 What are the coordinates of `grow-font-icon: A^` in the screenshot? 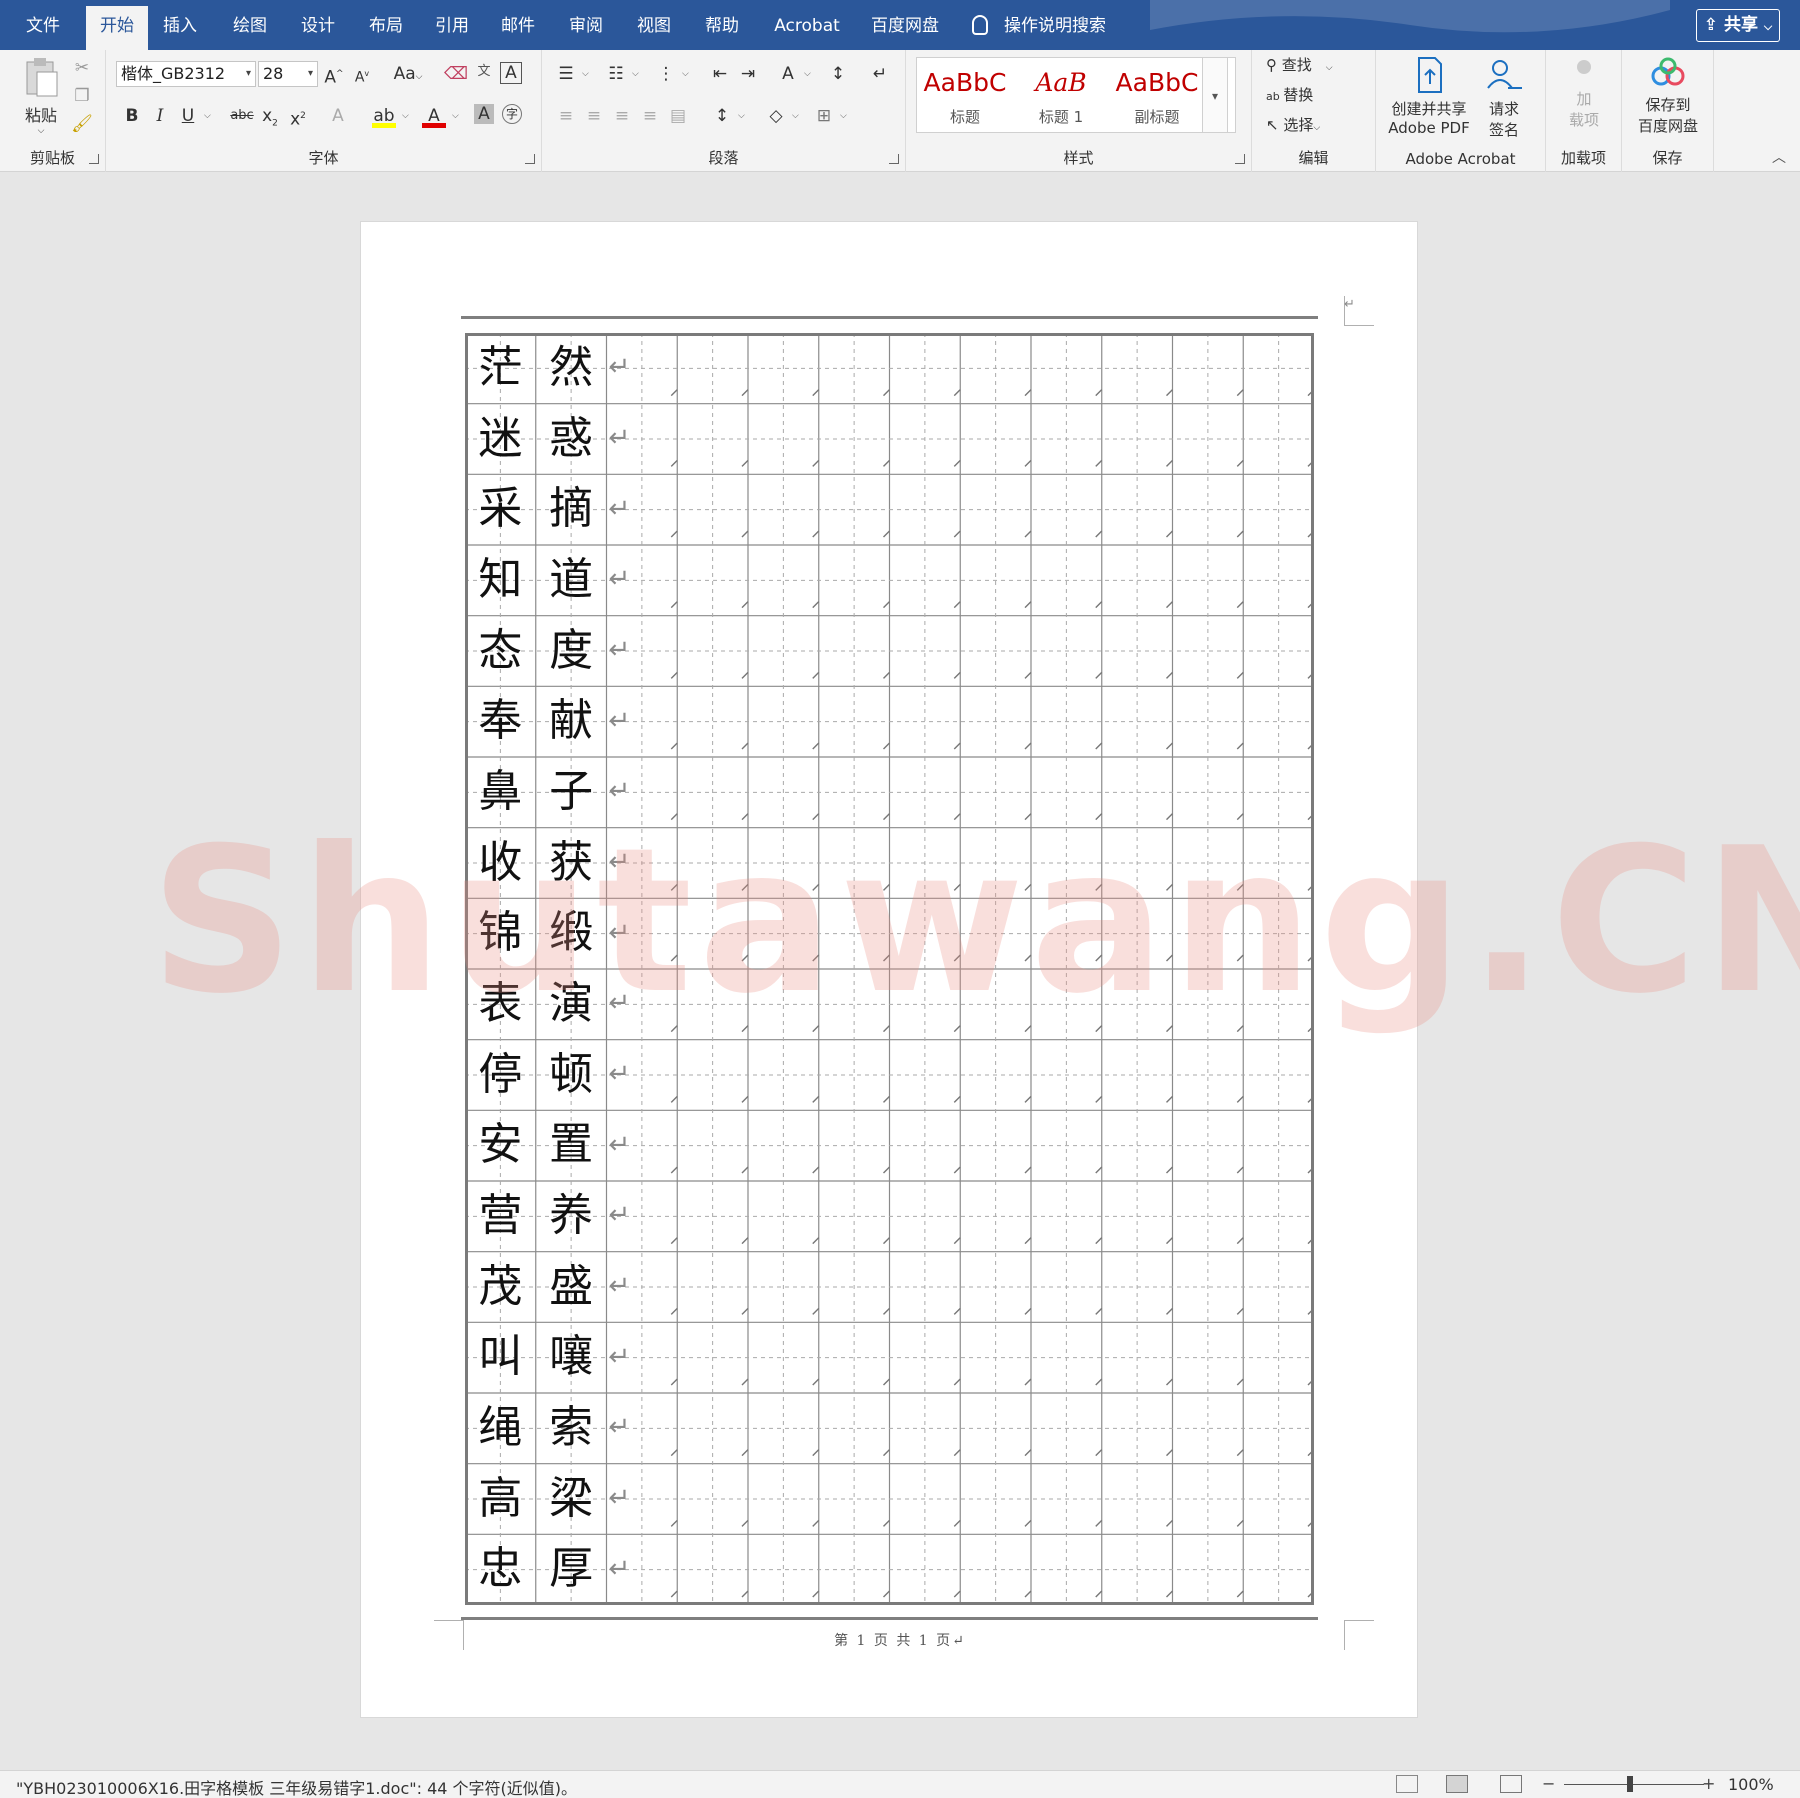 It's located at (334, 75).